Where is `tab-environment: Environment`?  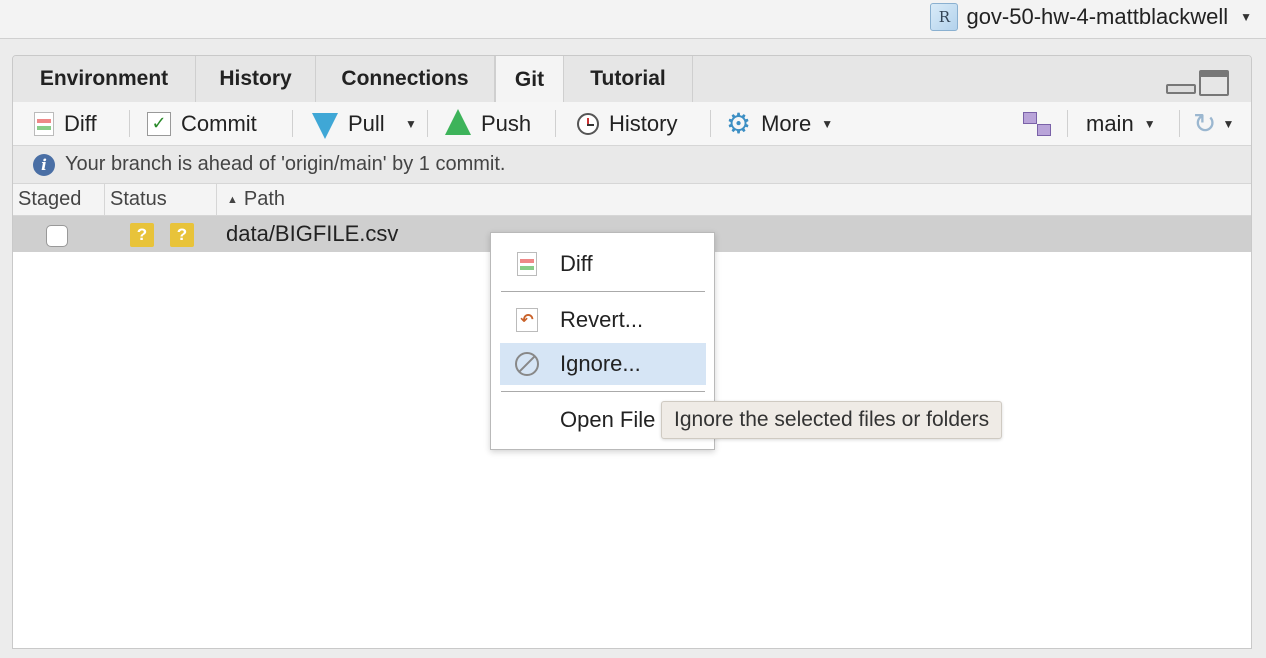
tab-environment: Environment is located at coordinates (104, 79).